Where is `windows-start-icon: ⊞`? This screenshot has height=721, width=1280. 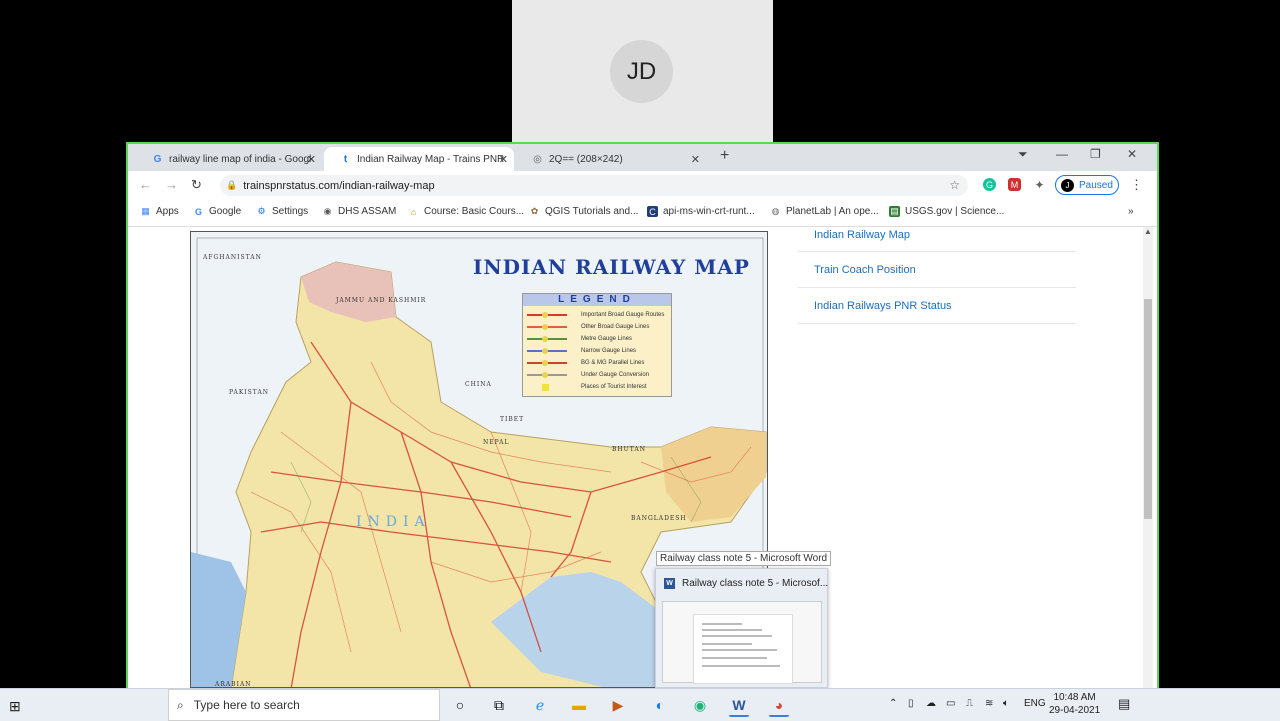 windows-start-icon: ⊞ is located at coordinates (15, 706).